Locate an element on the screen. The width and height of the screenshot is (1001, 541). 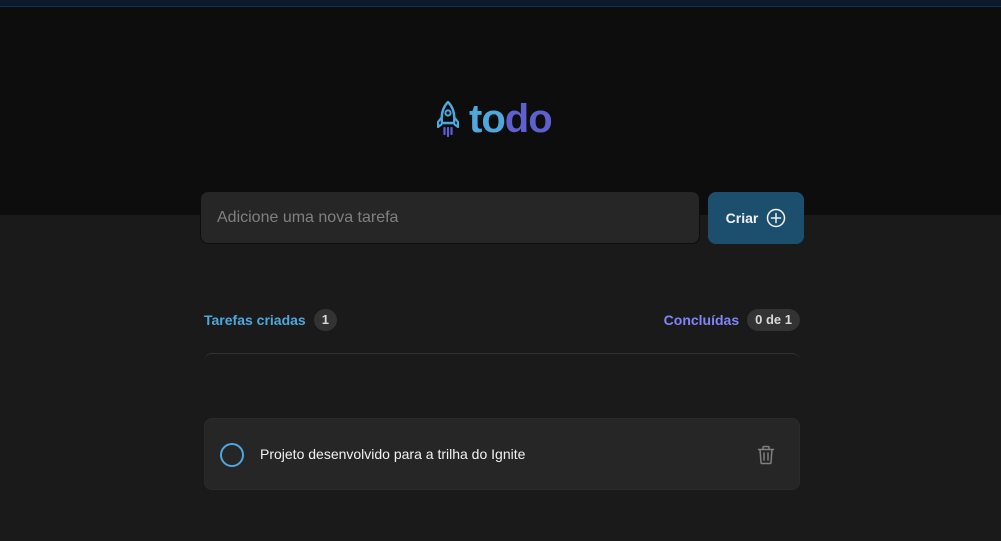
created-count-badge: 1 is located at coordinates (325, 320).